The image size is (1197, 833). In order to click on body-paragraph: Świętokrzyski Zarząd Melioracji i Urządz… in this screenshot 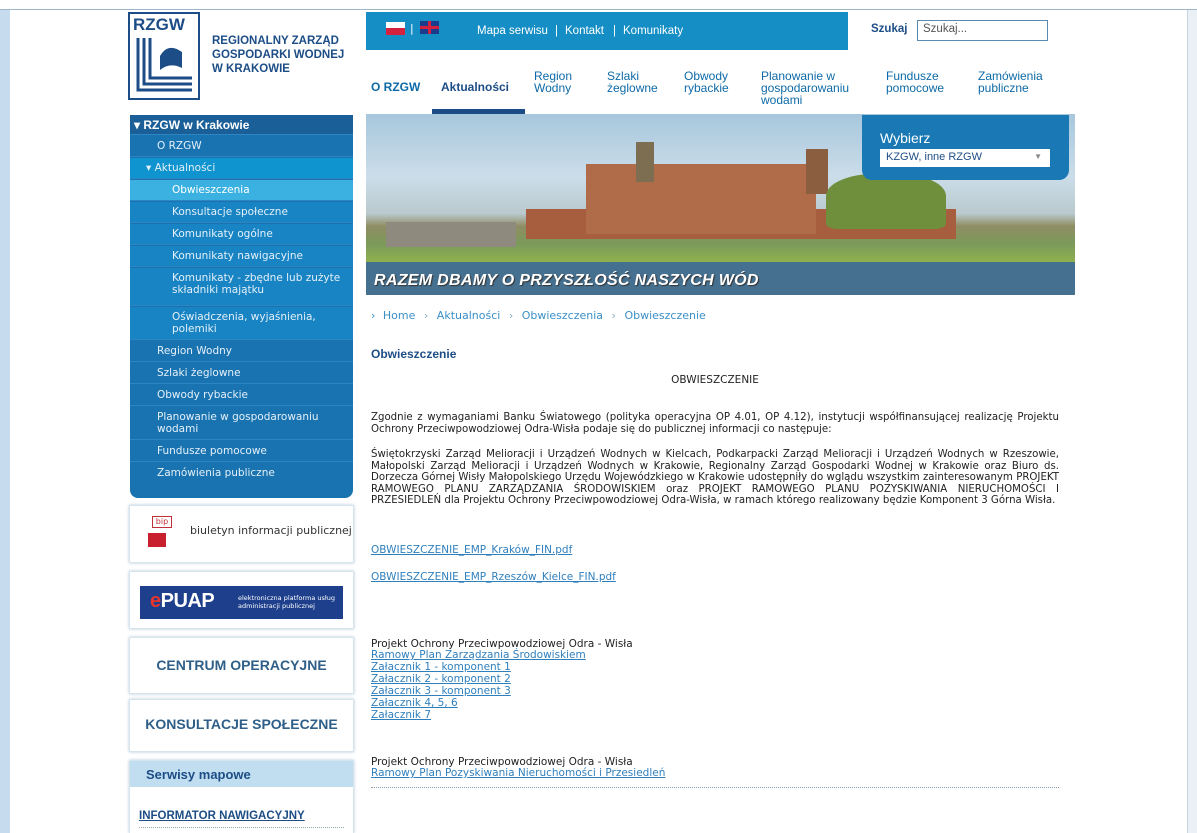, I will do `click(715, 477)`.